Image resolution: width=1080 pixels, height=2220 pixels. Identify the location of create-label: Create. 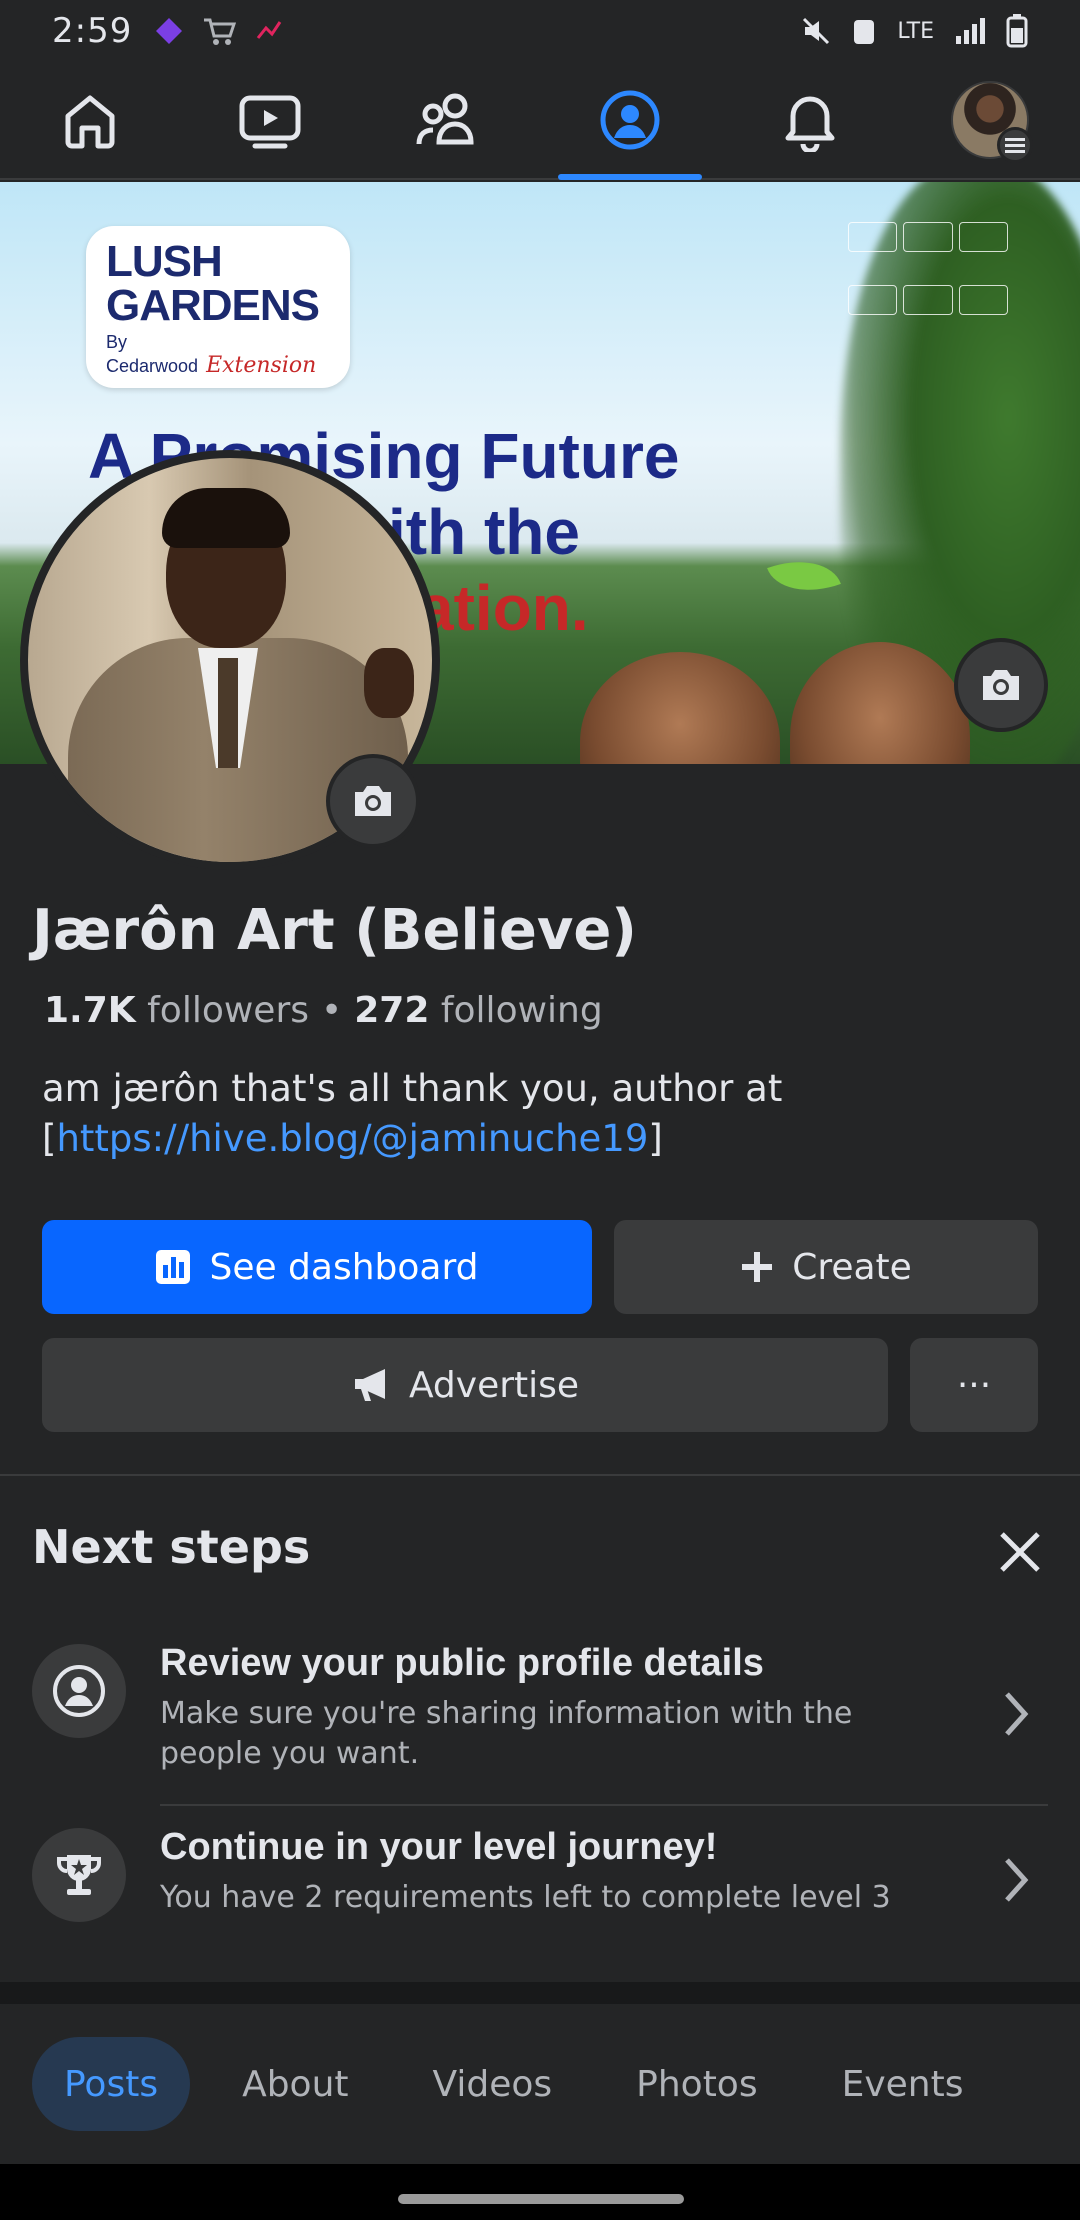
(852, 1267).